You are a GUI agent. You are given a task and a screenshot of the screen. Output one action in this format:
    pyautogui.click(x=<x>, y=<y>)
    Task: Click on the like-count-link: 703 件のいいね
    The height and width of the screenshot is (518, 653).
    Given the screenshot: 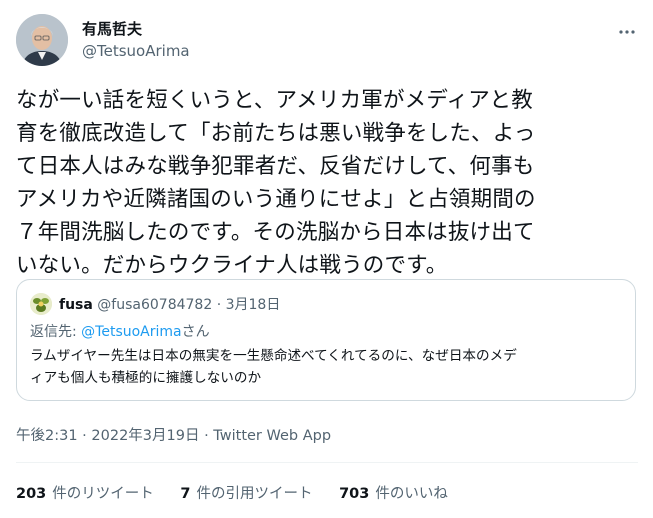 What is the action you would take?
    pyautogui.click(x=393, y=492)
    